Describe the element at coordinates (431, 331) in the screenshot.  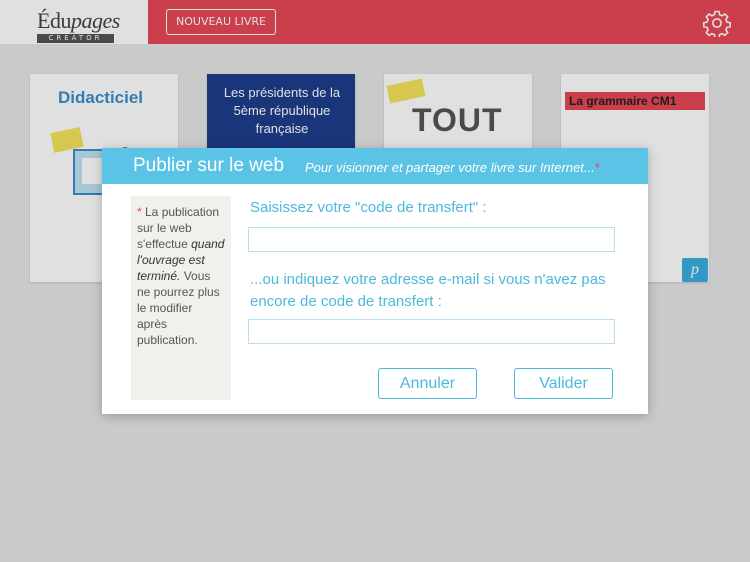
I see `email-input` at that location.